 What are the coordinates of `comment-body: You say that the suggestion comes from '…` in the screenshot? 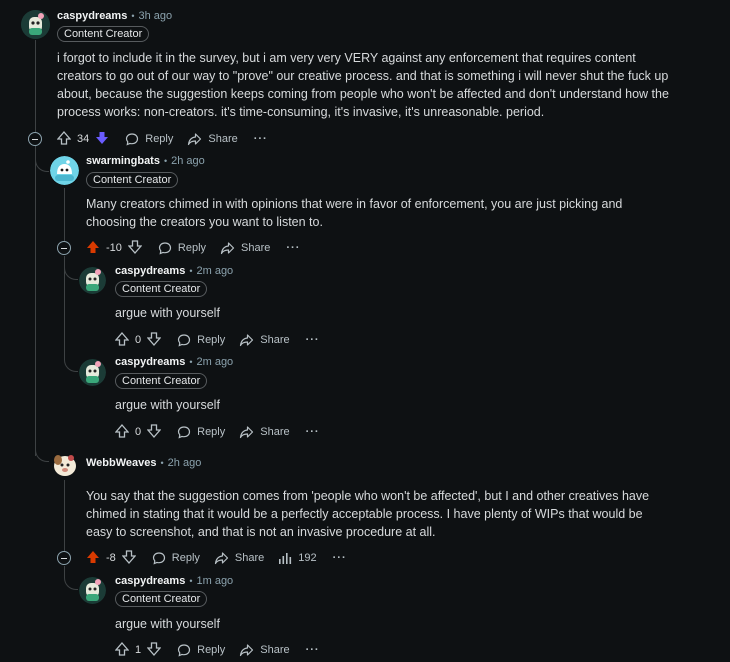 It's located at (368, 514).